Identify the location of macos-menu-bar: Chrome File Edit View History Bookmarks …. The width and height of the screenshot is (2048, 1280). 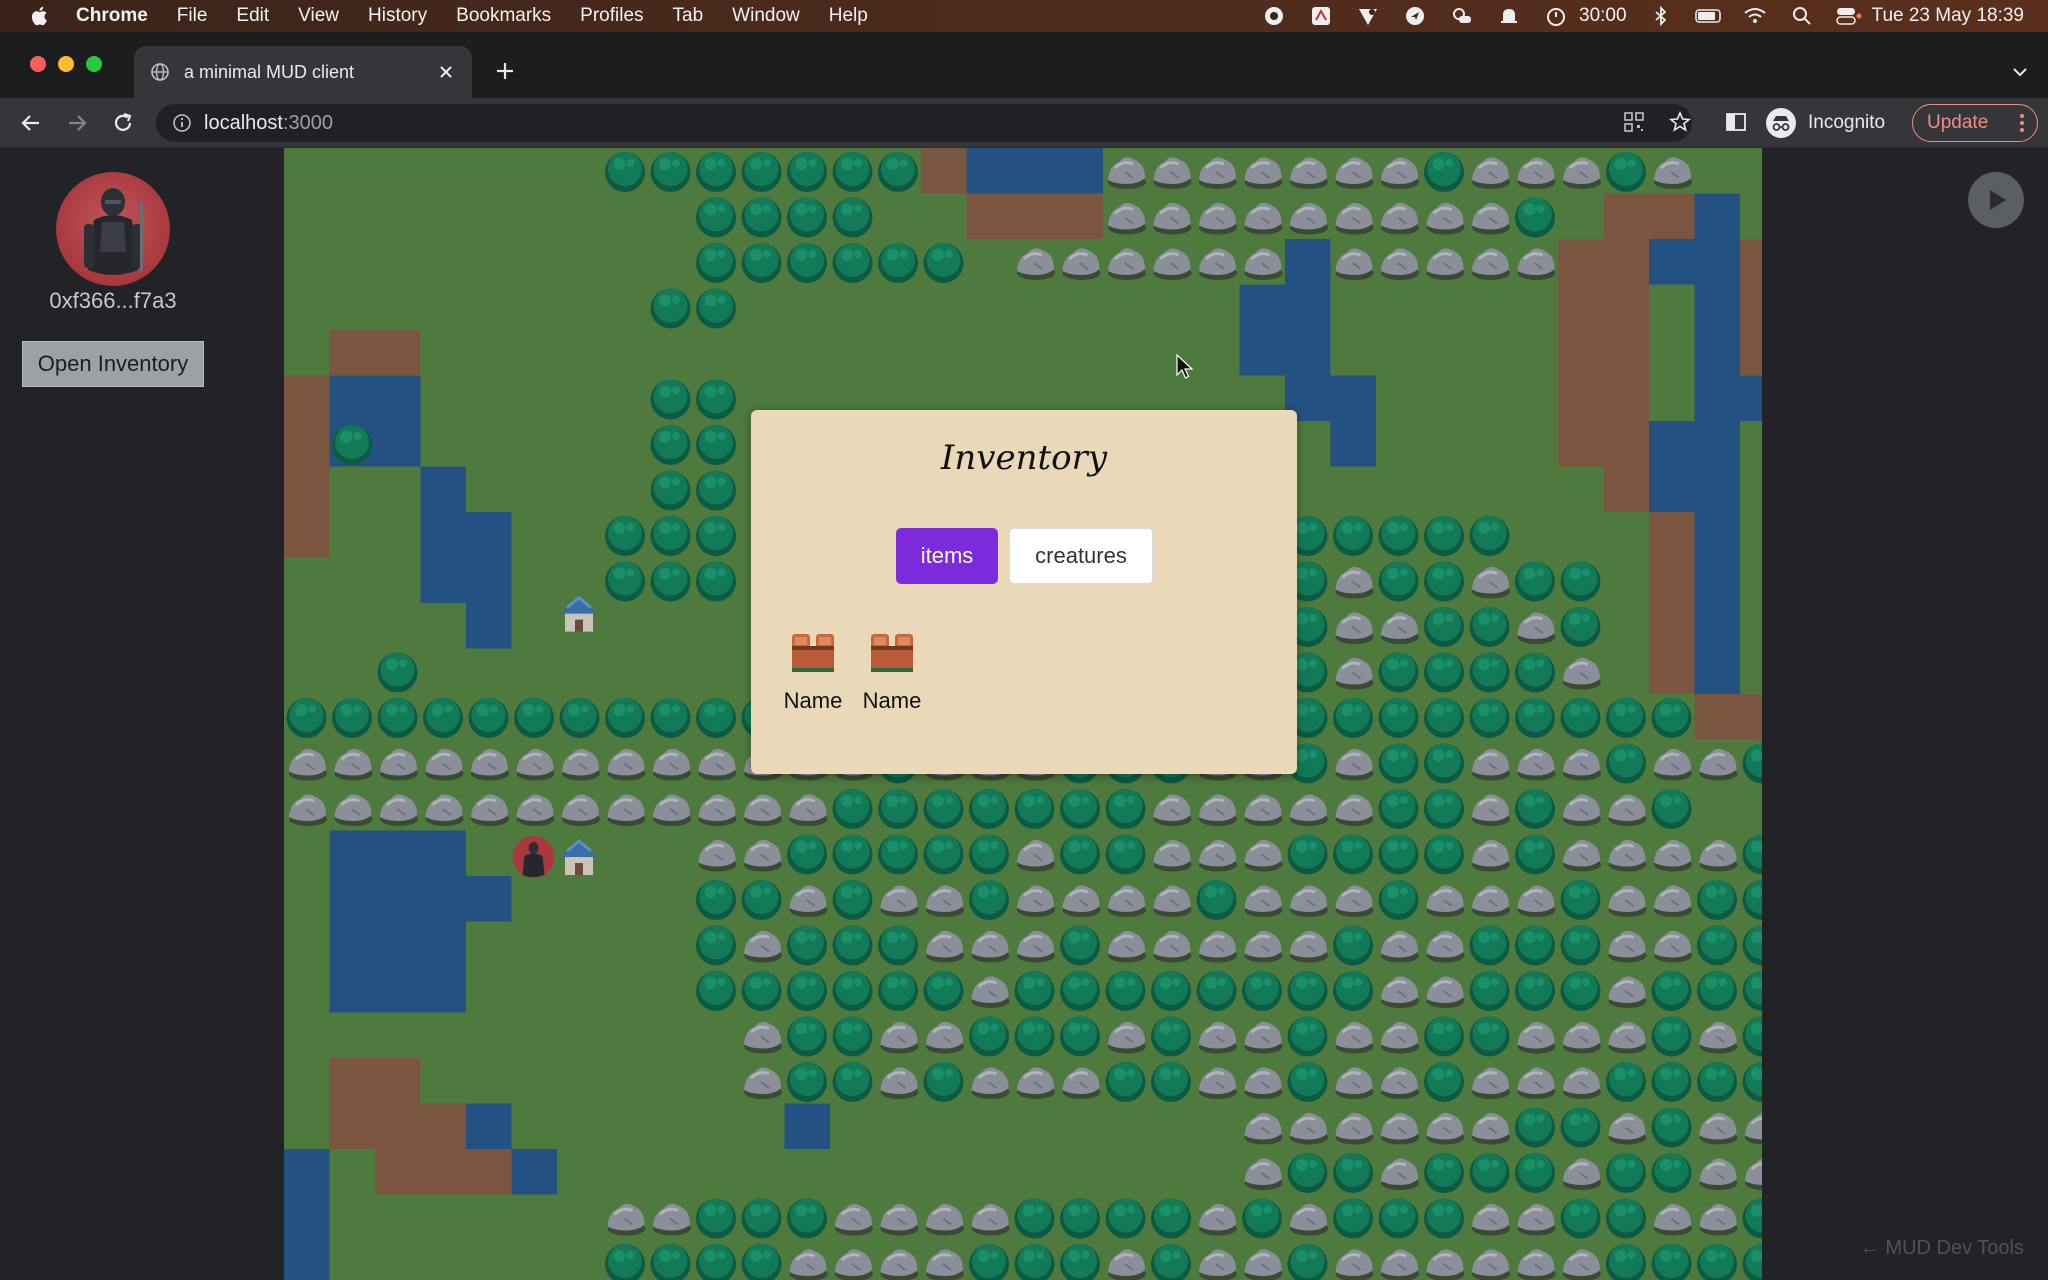
(1024, 16).